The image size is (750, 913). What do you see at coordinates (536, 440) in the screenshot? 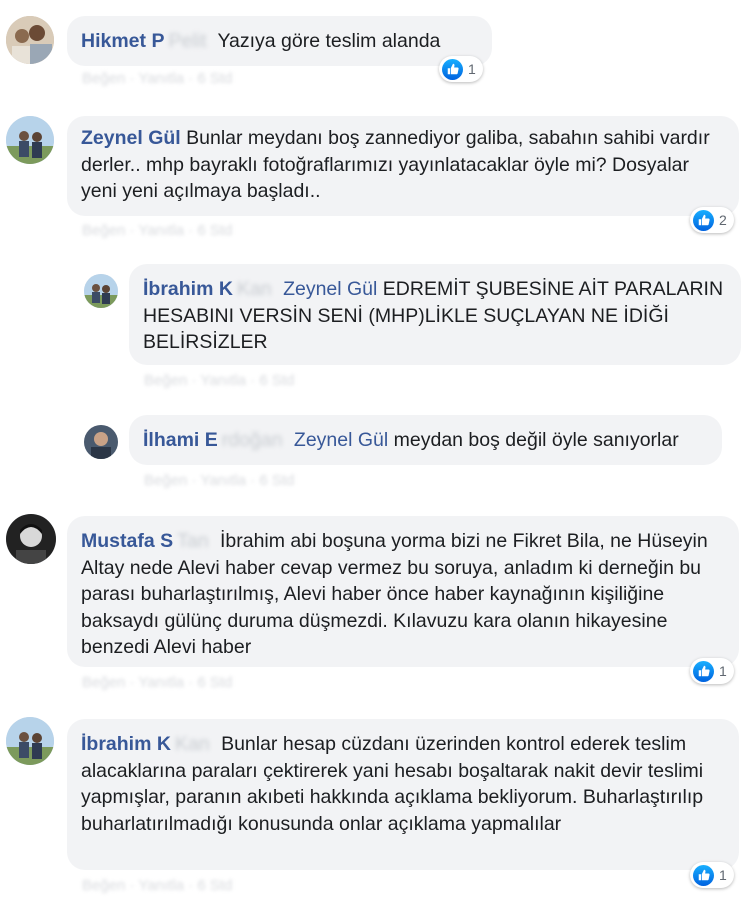
I see `comment-text: meydan boş değil öyle sanıyorlar` at bounding box center [536, 440].